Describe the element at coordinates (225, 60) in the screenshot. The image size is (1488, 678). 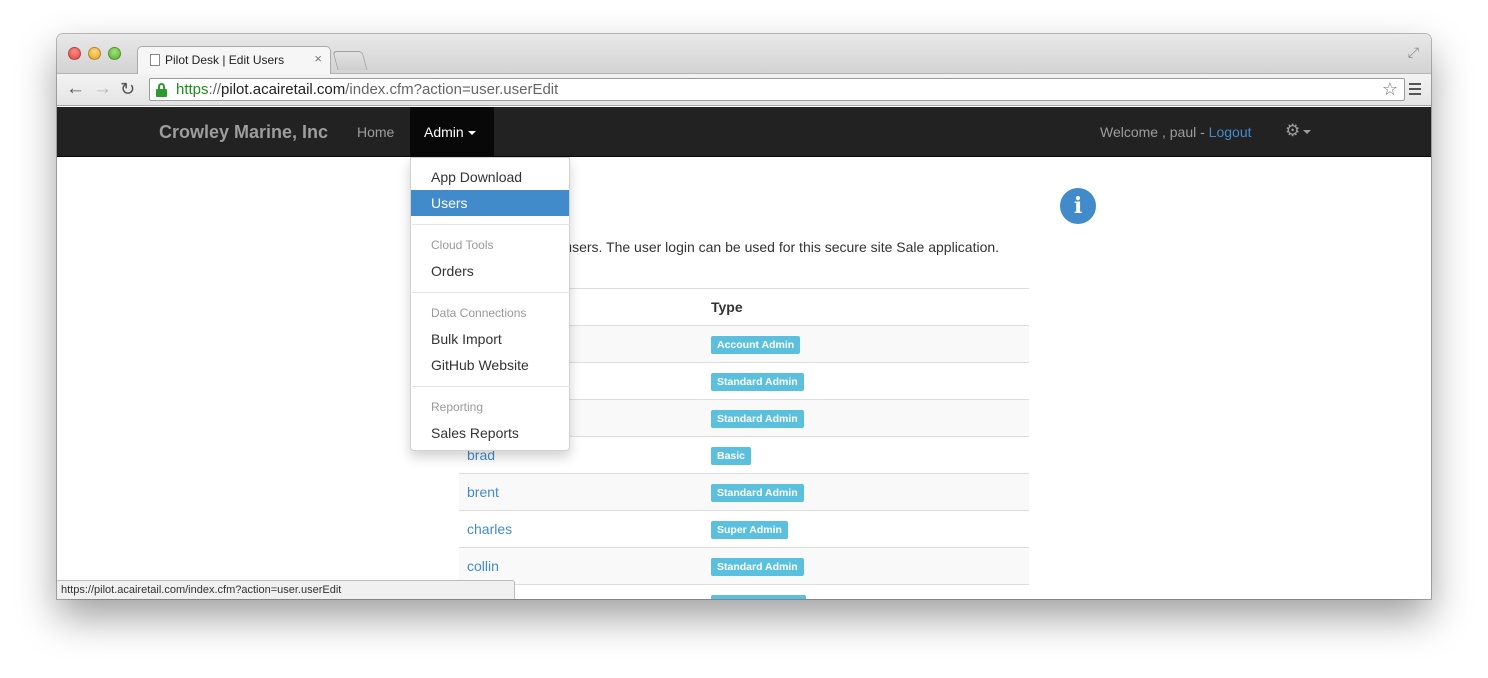
I see `tab-title: Pilot Desk | Edit Users` at that location.